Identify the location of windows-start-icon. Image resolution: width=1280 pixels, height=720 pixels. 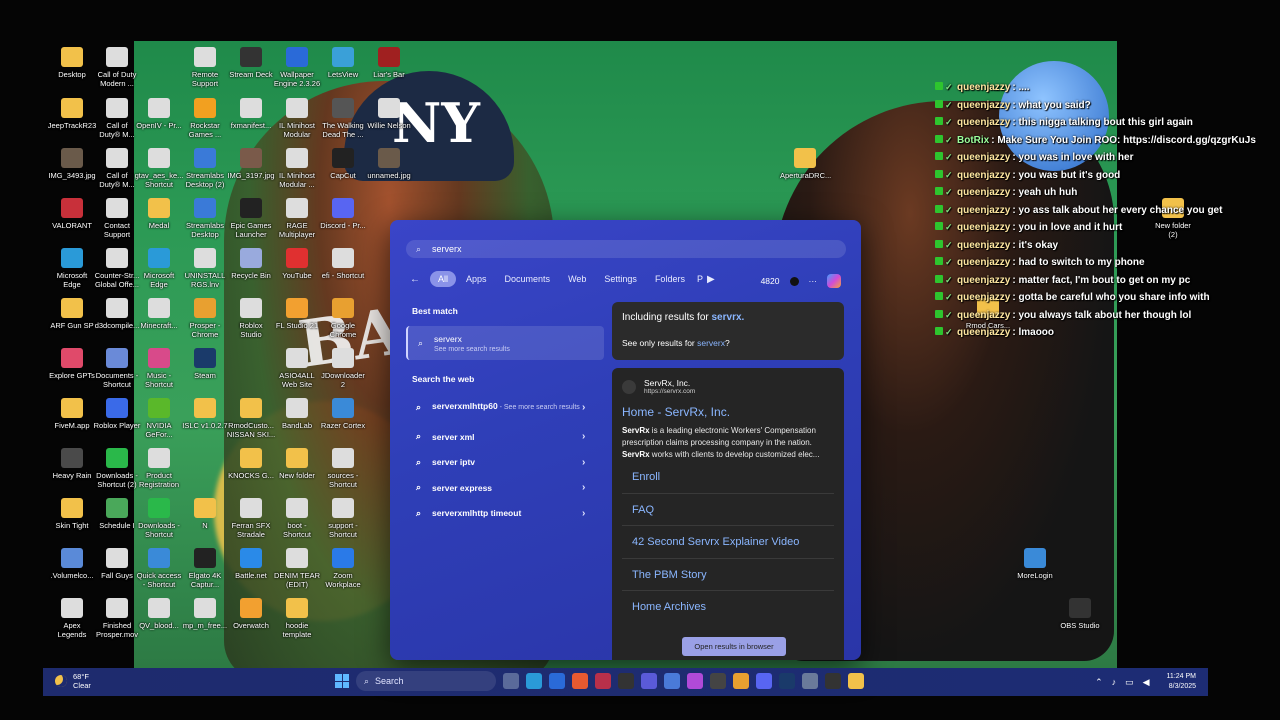
(342, 681).